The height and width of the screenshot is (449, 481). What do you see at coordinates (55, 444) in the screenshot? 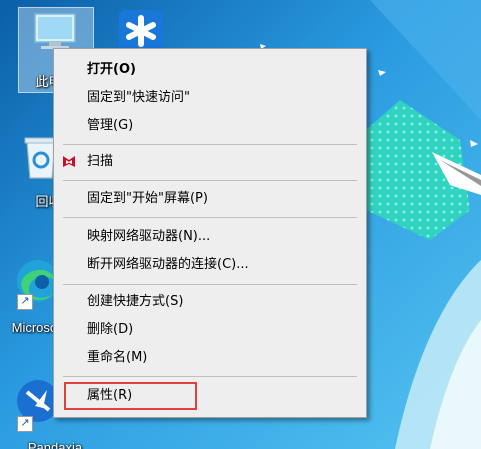
I see `pandaxia-label: Pandaxia` at bounding box center [55, 444].